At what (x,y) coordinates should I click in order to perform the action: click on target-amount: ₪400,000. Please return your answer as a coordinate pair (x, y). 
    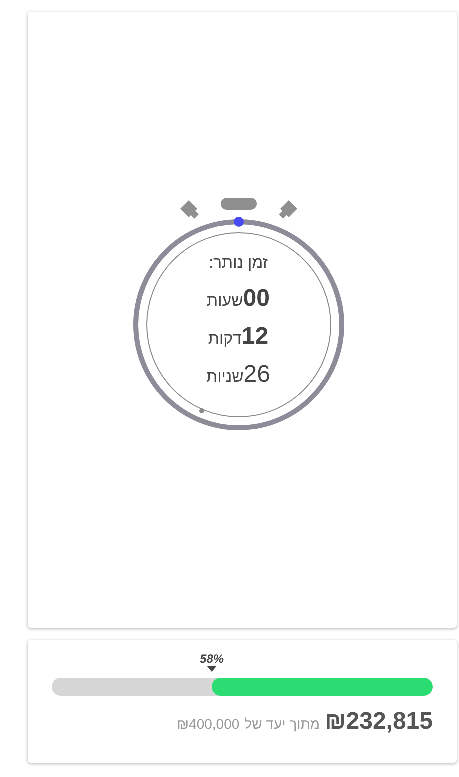
    Looking at the image, I should click on (208, 724).